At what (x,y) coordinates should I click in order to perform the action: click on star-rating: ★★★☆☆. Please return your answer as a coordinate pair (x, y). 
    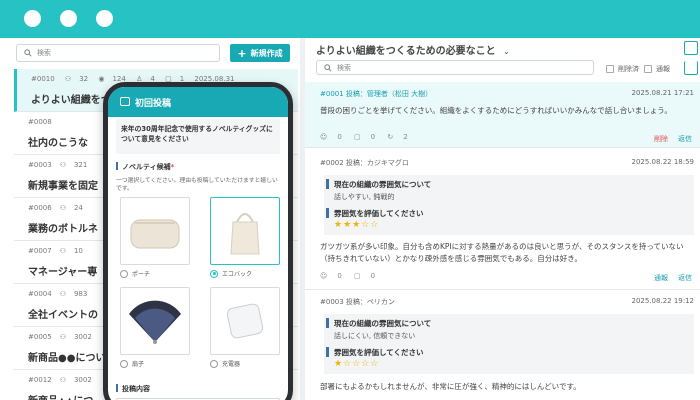
    Looking at the image, I should click on (357, 225).